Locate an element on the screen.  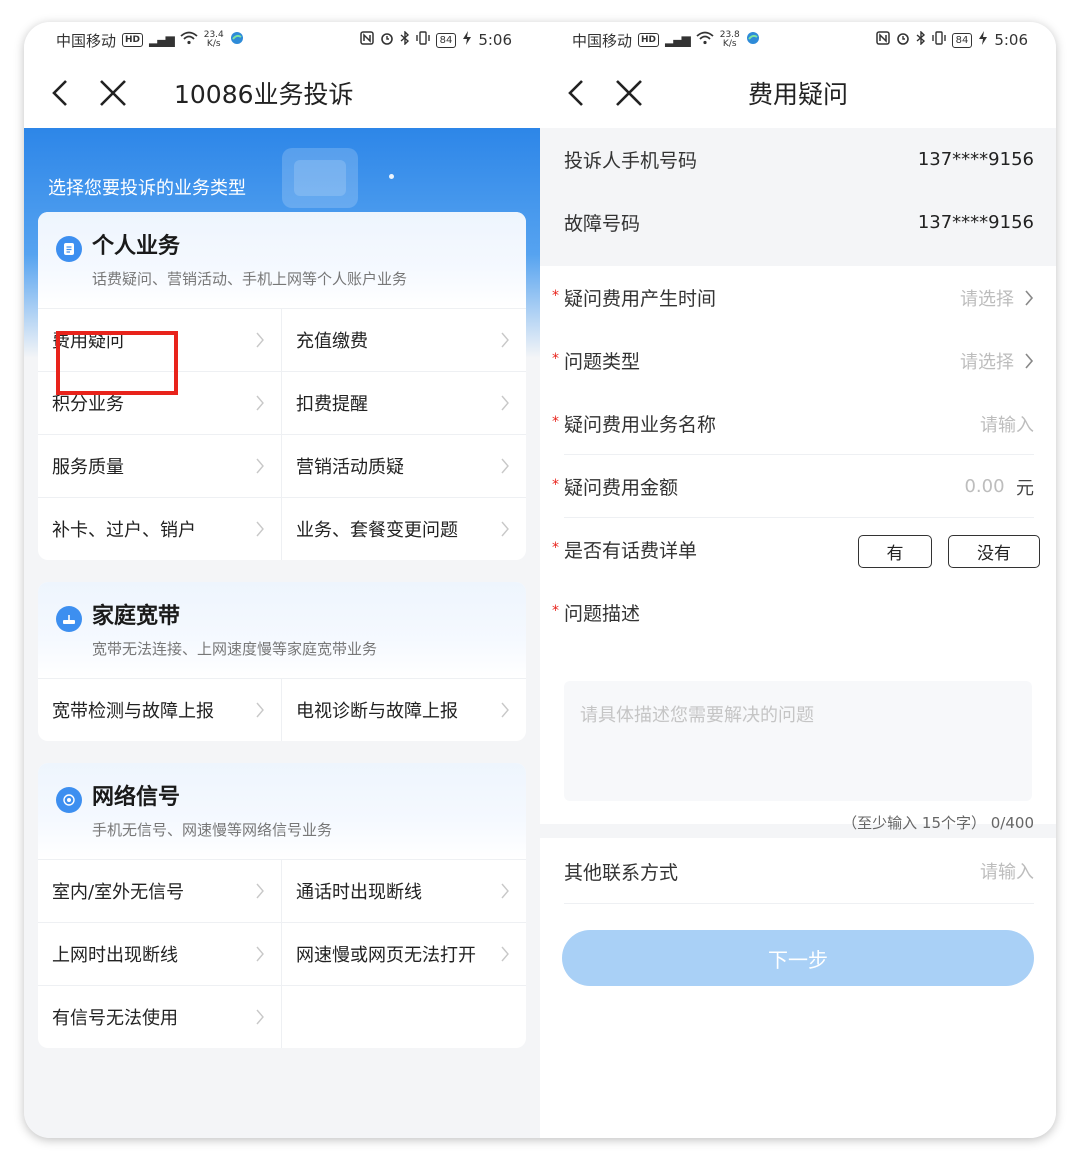
next-step-button: 下一步 is located at coordinates (798, 958).